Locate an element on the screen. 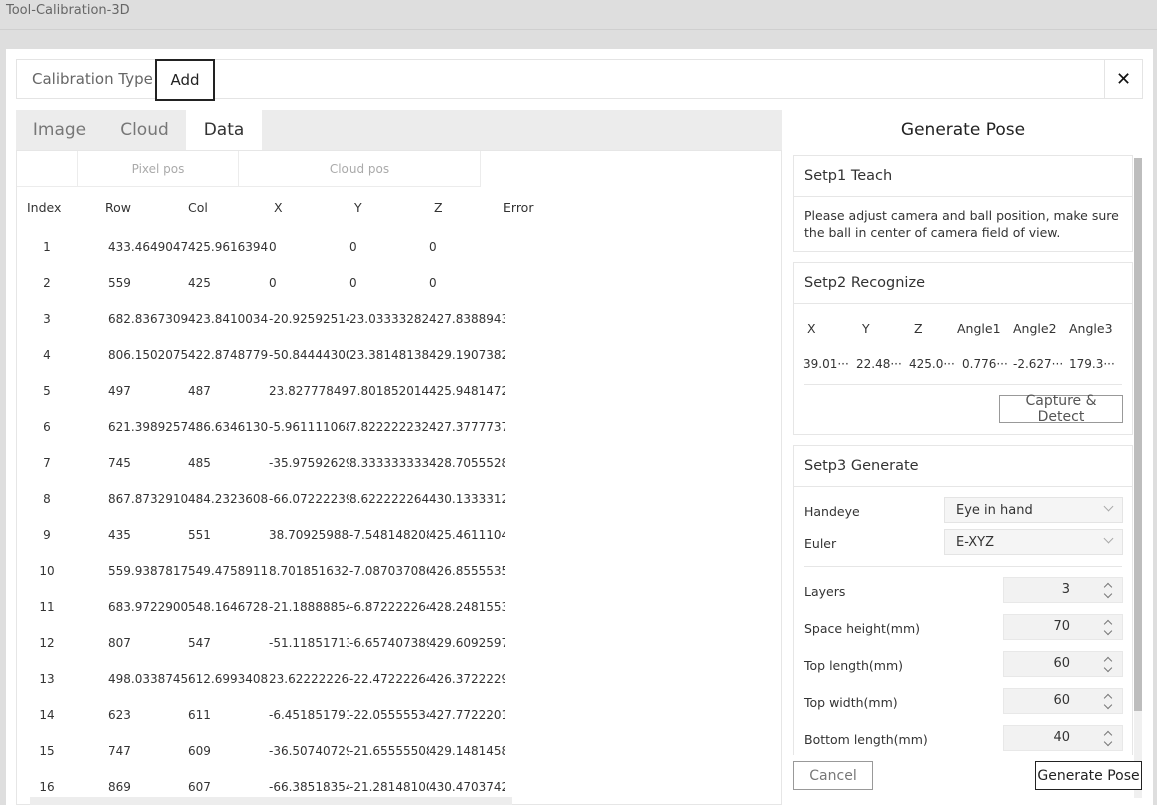 The width and height of the screenshot is (1157, 805). cell-index: 6 is located at coordinates (47, 427).